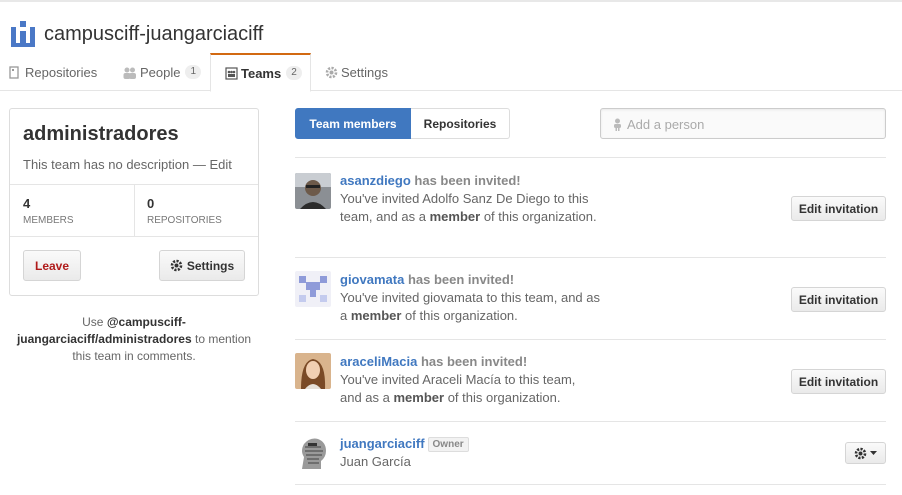 This screenshot has width=902, height=495. Describe the element at coordinates (294, 73) in the screenshot. I see `teams-counter: 2` at that location.